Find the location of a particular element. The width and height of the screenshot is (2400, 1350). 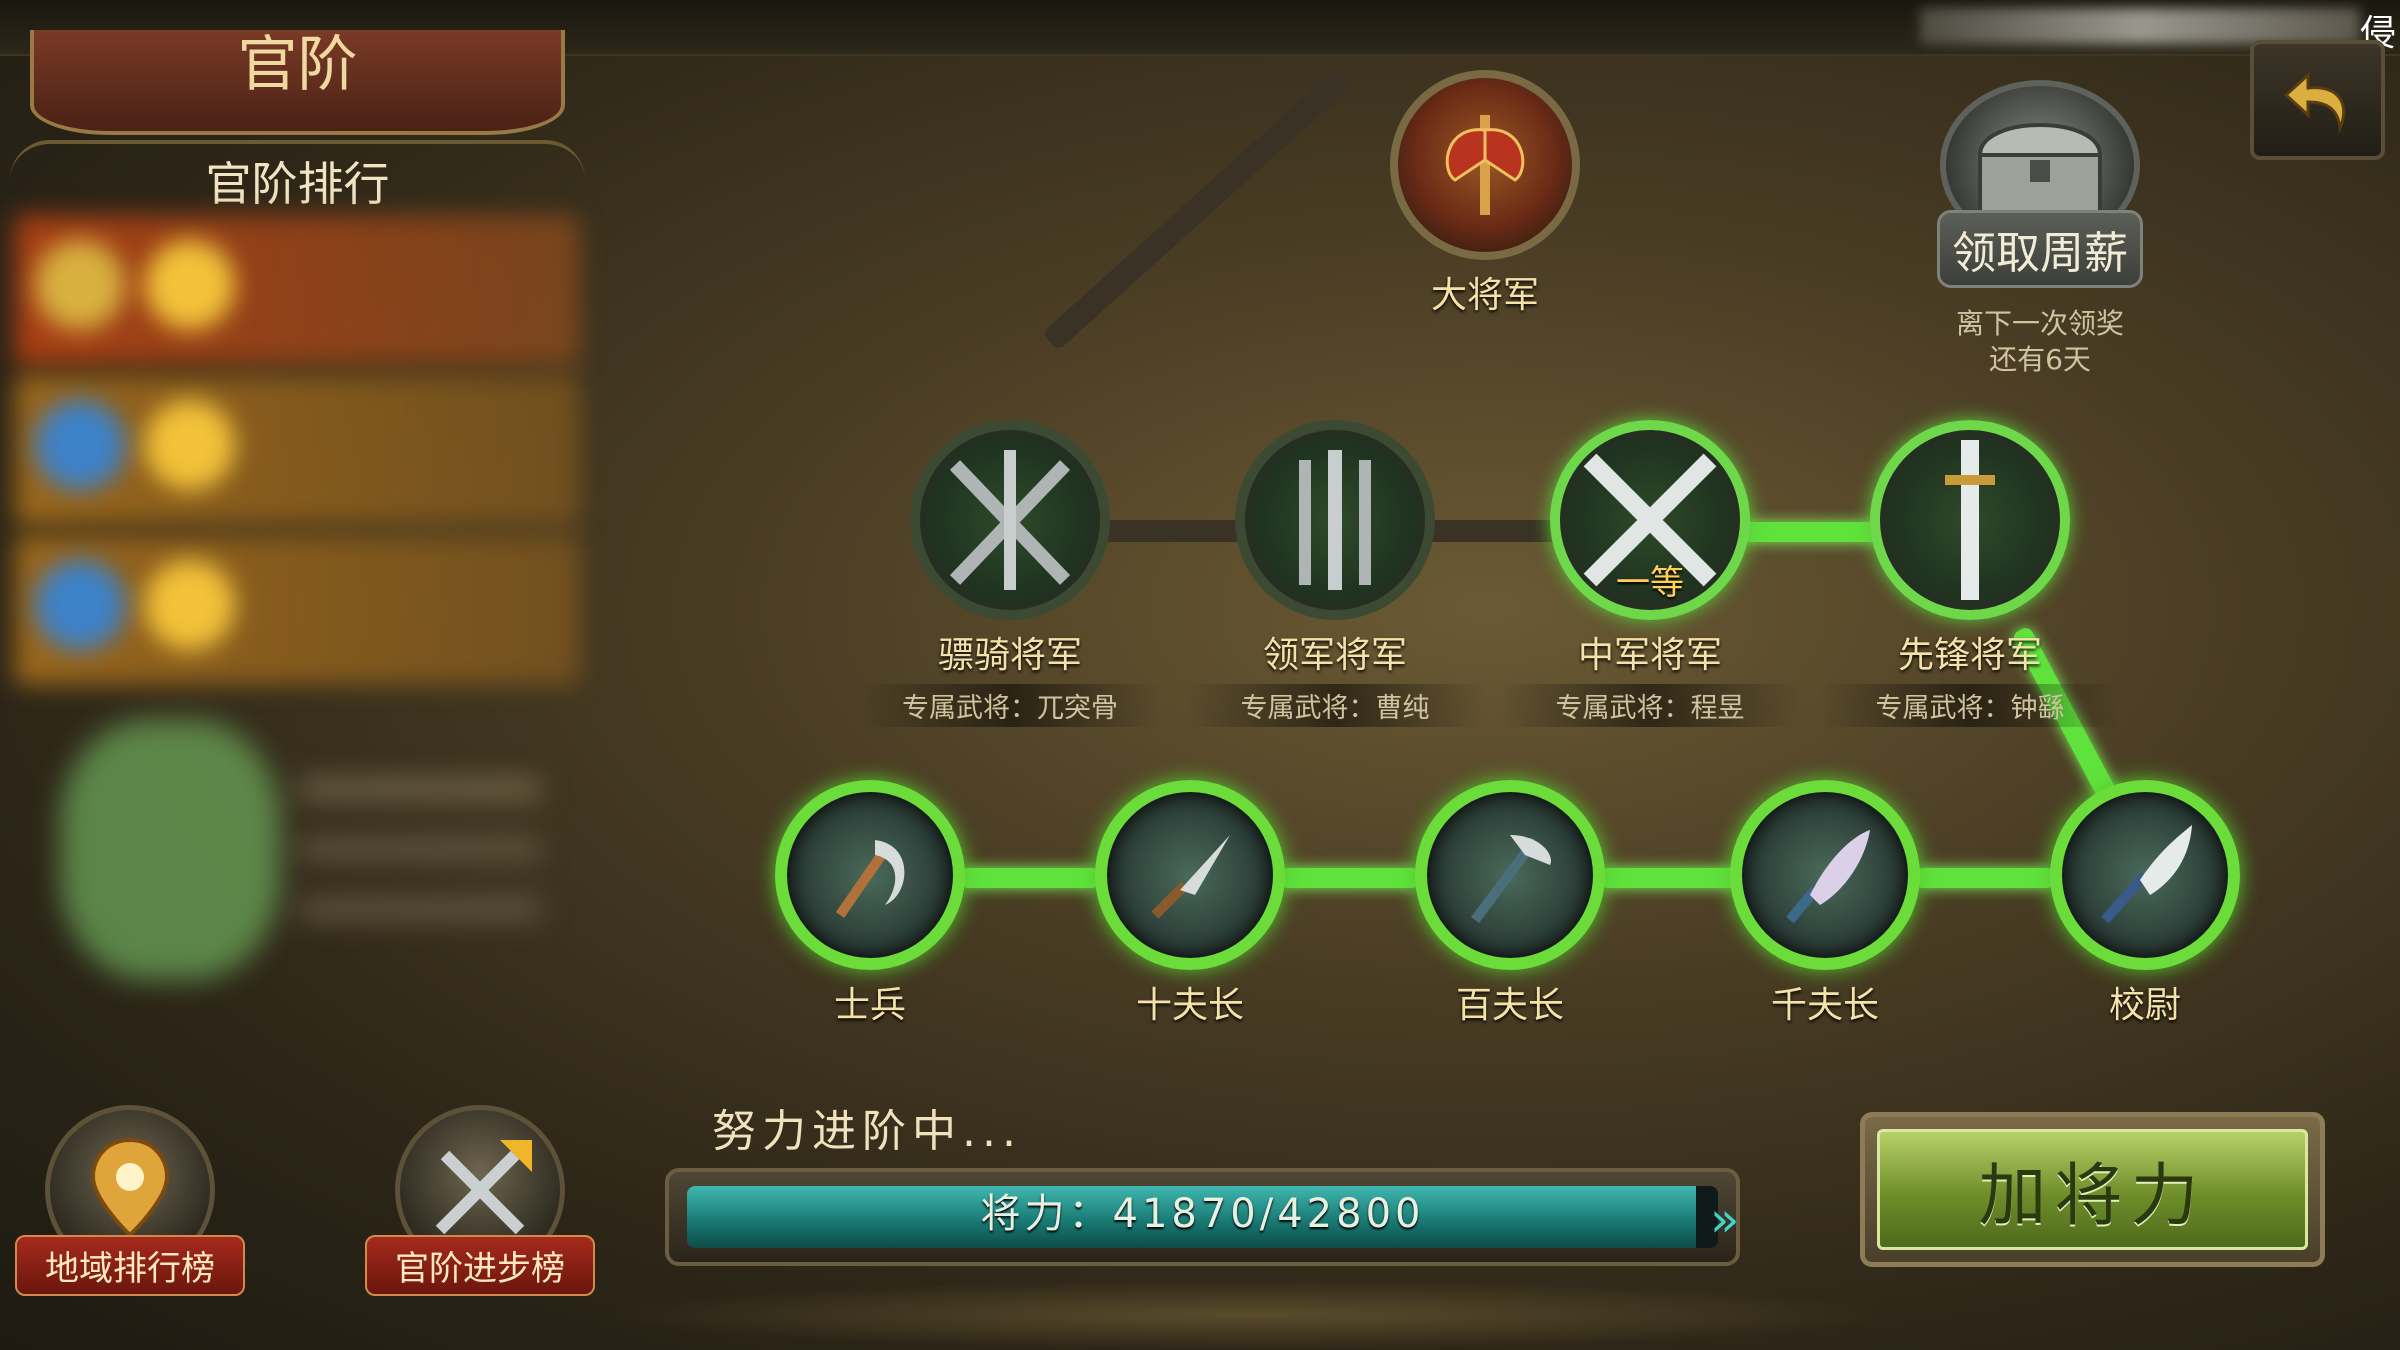

rank-exclusive-general: 专属武将：兀突骨 is located at coordinates (1010, 705).